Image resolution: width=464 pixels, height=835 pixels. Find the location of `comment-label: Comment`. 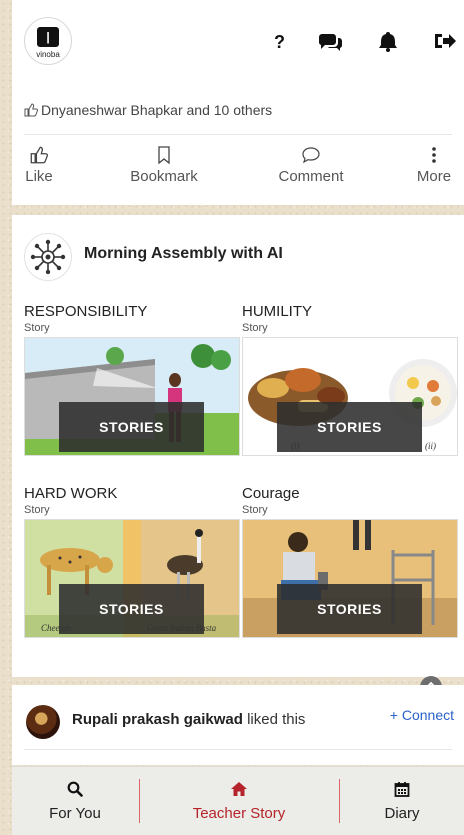

comment-label: Comment is located at coordinates (311, 176).